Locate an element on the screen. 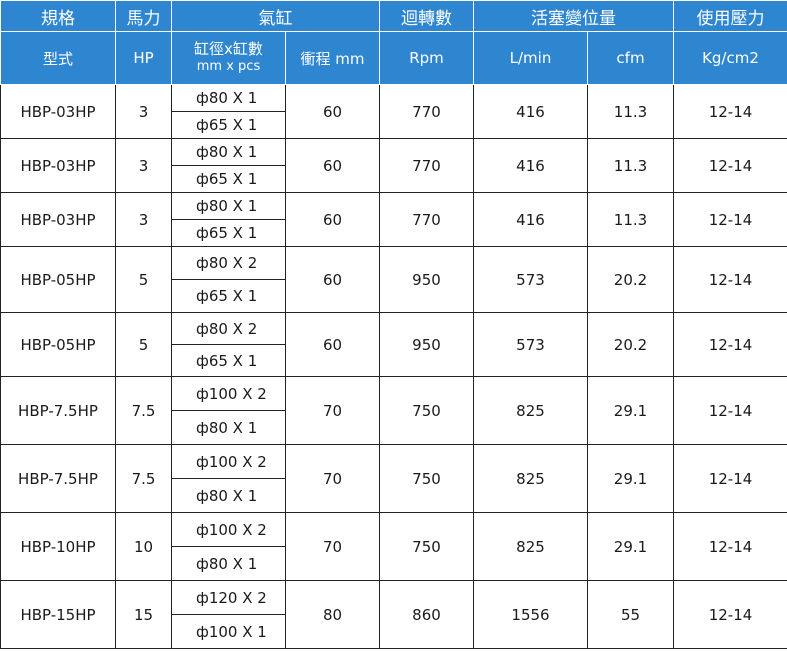  header-bore-count-label: 缸徑x缸數 is located at coordinates (228, 49).